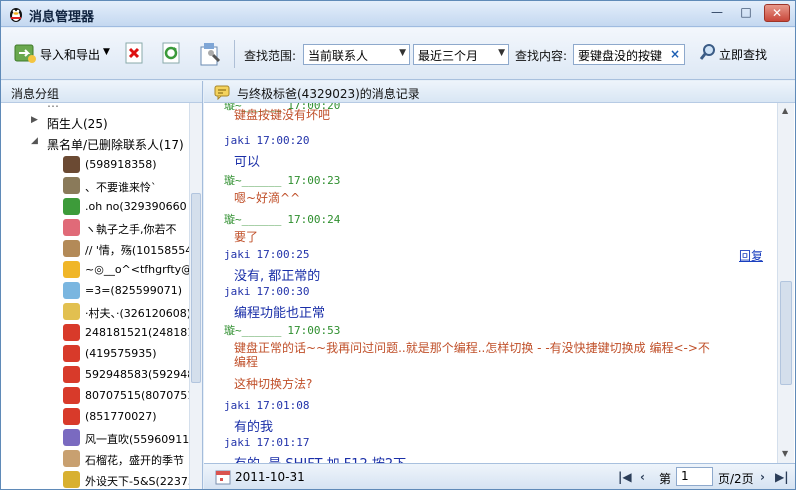 This screenshot has height=490, width=796. What do you see at coordinates (717, 13) in the screenshot?
I see `minimize-button: —` at bounding box center [717, 13].